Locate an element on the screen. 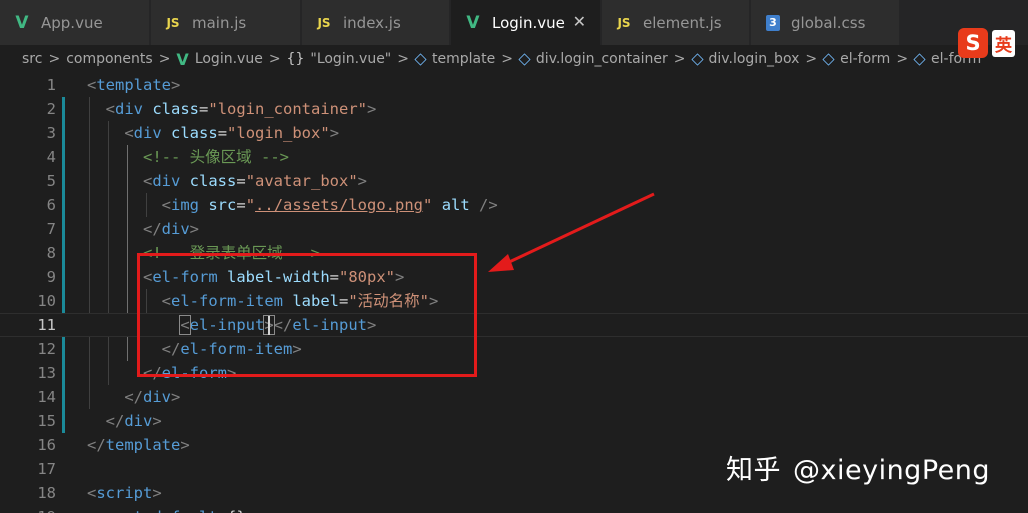  input-method-indicator: S 英 is located at coordinates (986, 43).